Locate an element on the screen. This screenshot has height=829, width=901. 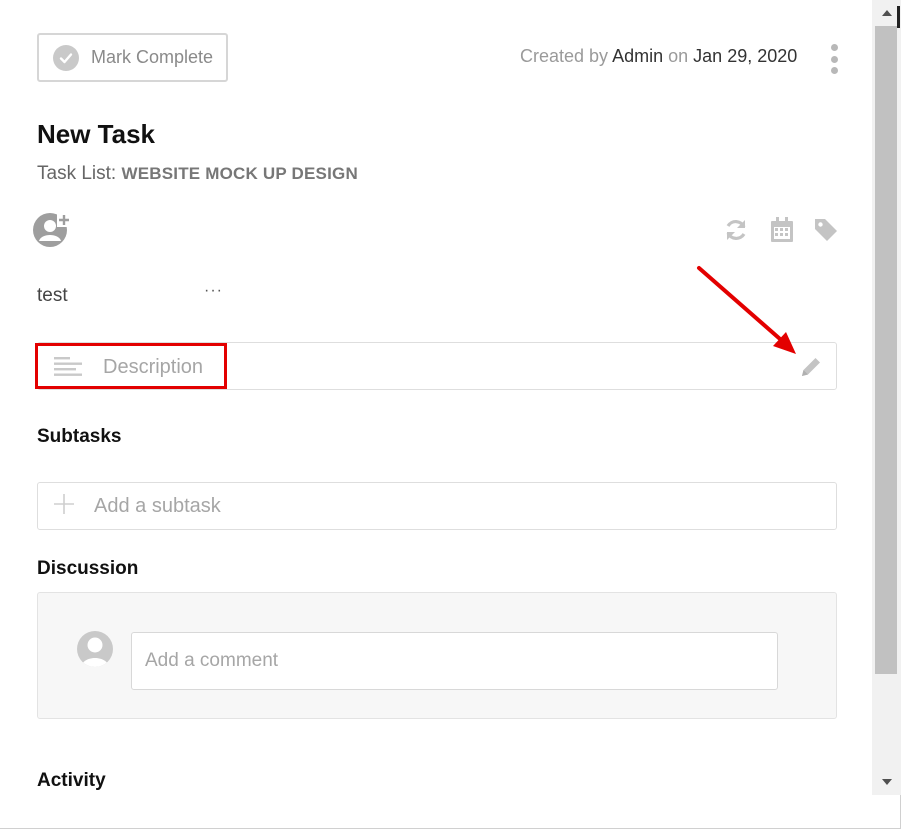
scroll-thumb is located at coordinates (886, 350).